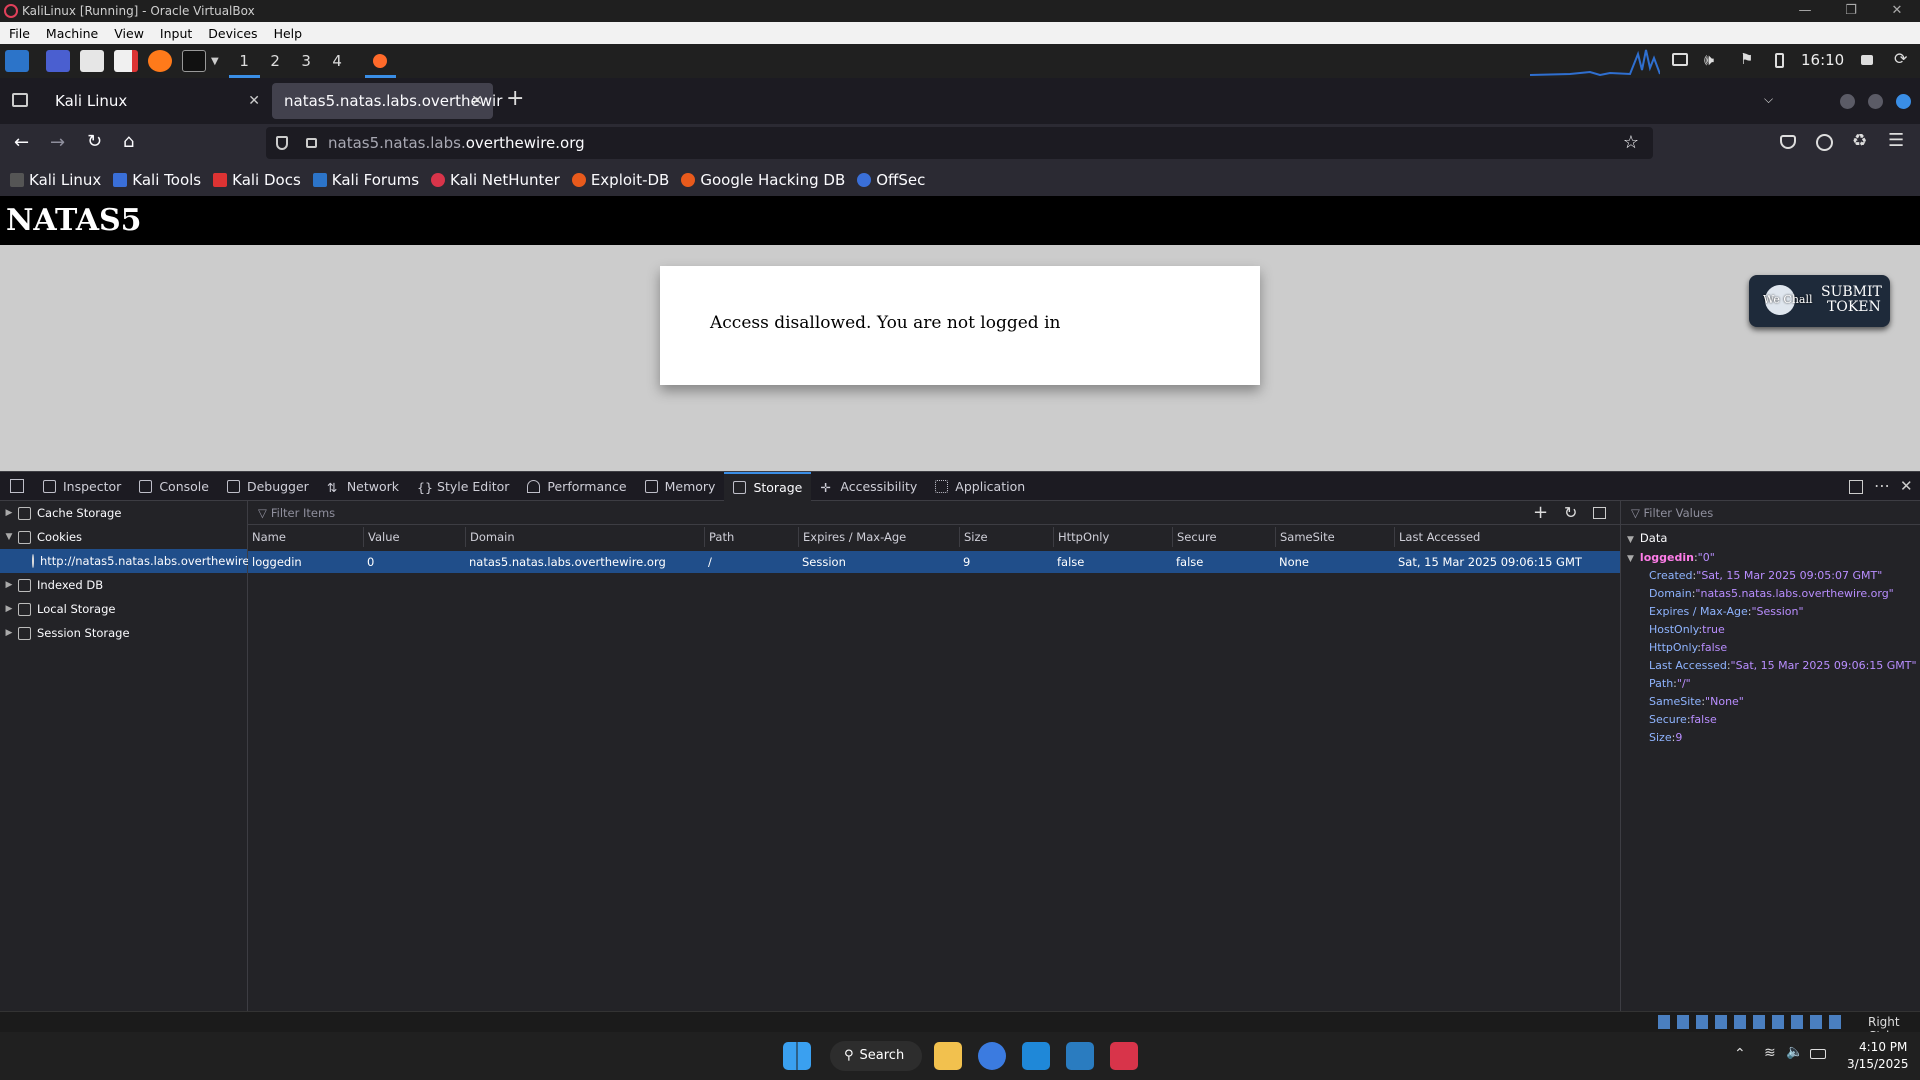 This screenshot has height=1080, width=1920. I want to click on tree-item-indexed-db: ▶ Indexed DB, so click(123, 585).